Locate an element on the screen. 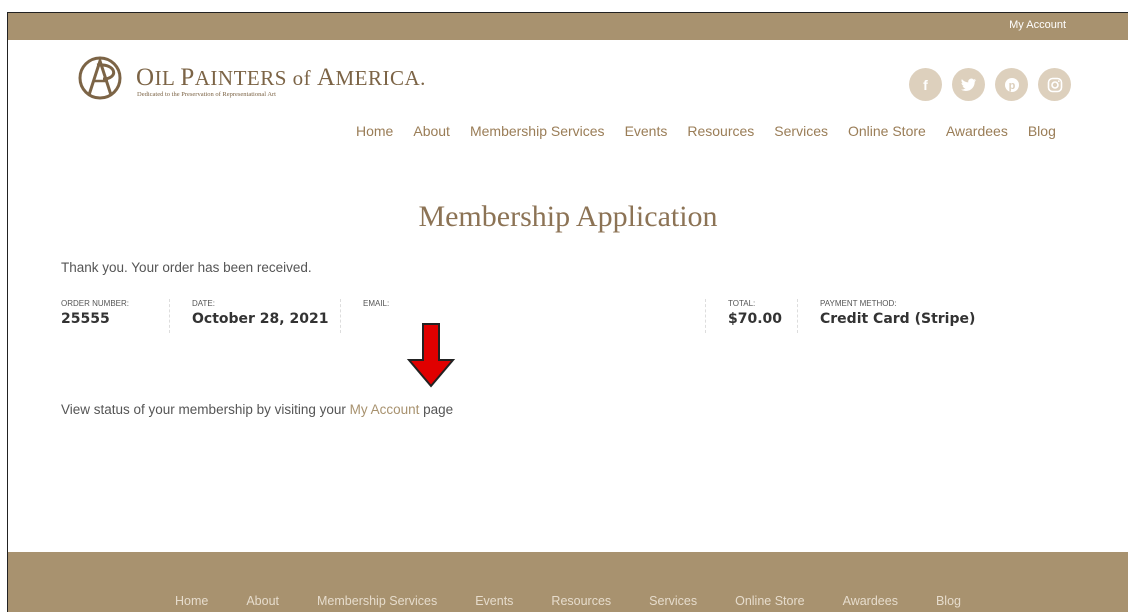  order-payment-method: PAYMENT METHOD: Credit Card (Stripe) is located at coordinates (886, 316).